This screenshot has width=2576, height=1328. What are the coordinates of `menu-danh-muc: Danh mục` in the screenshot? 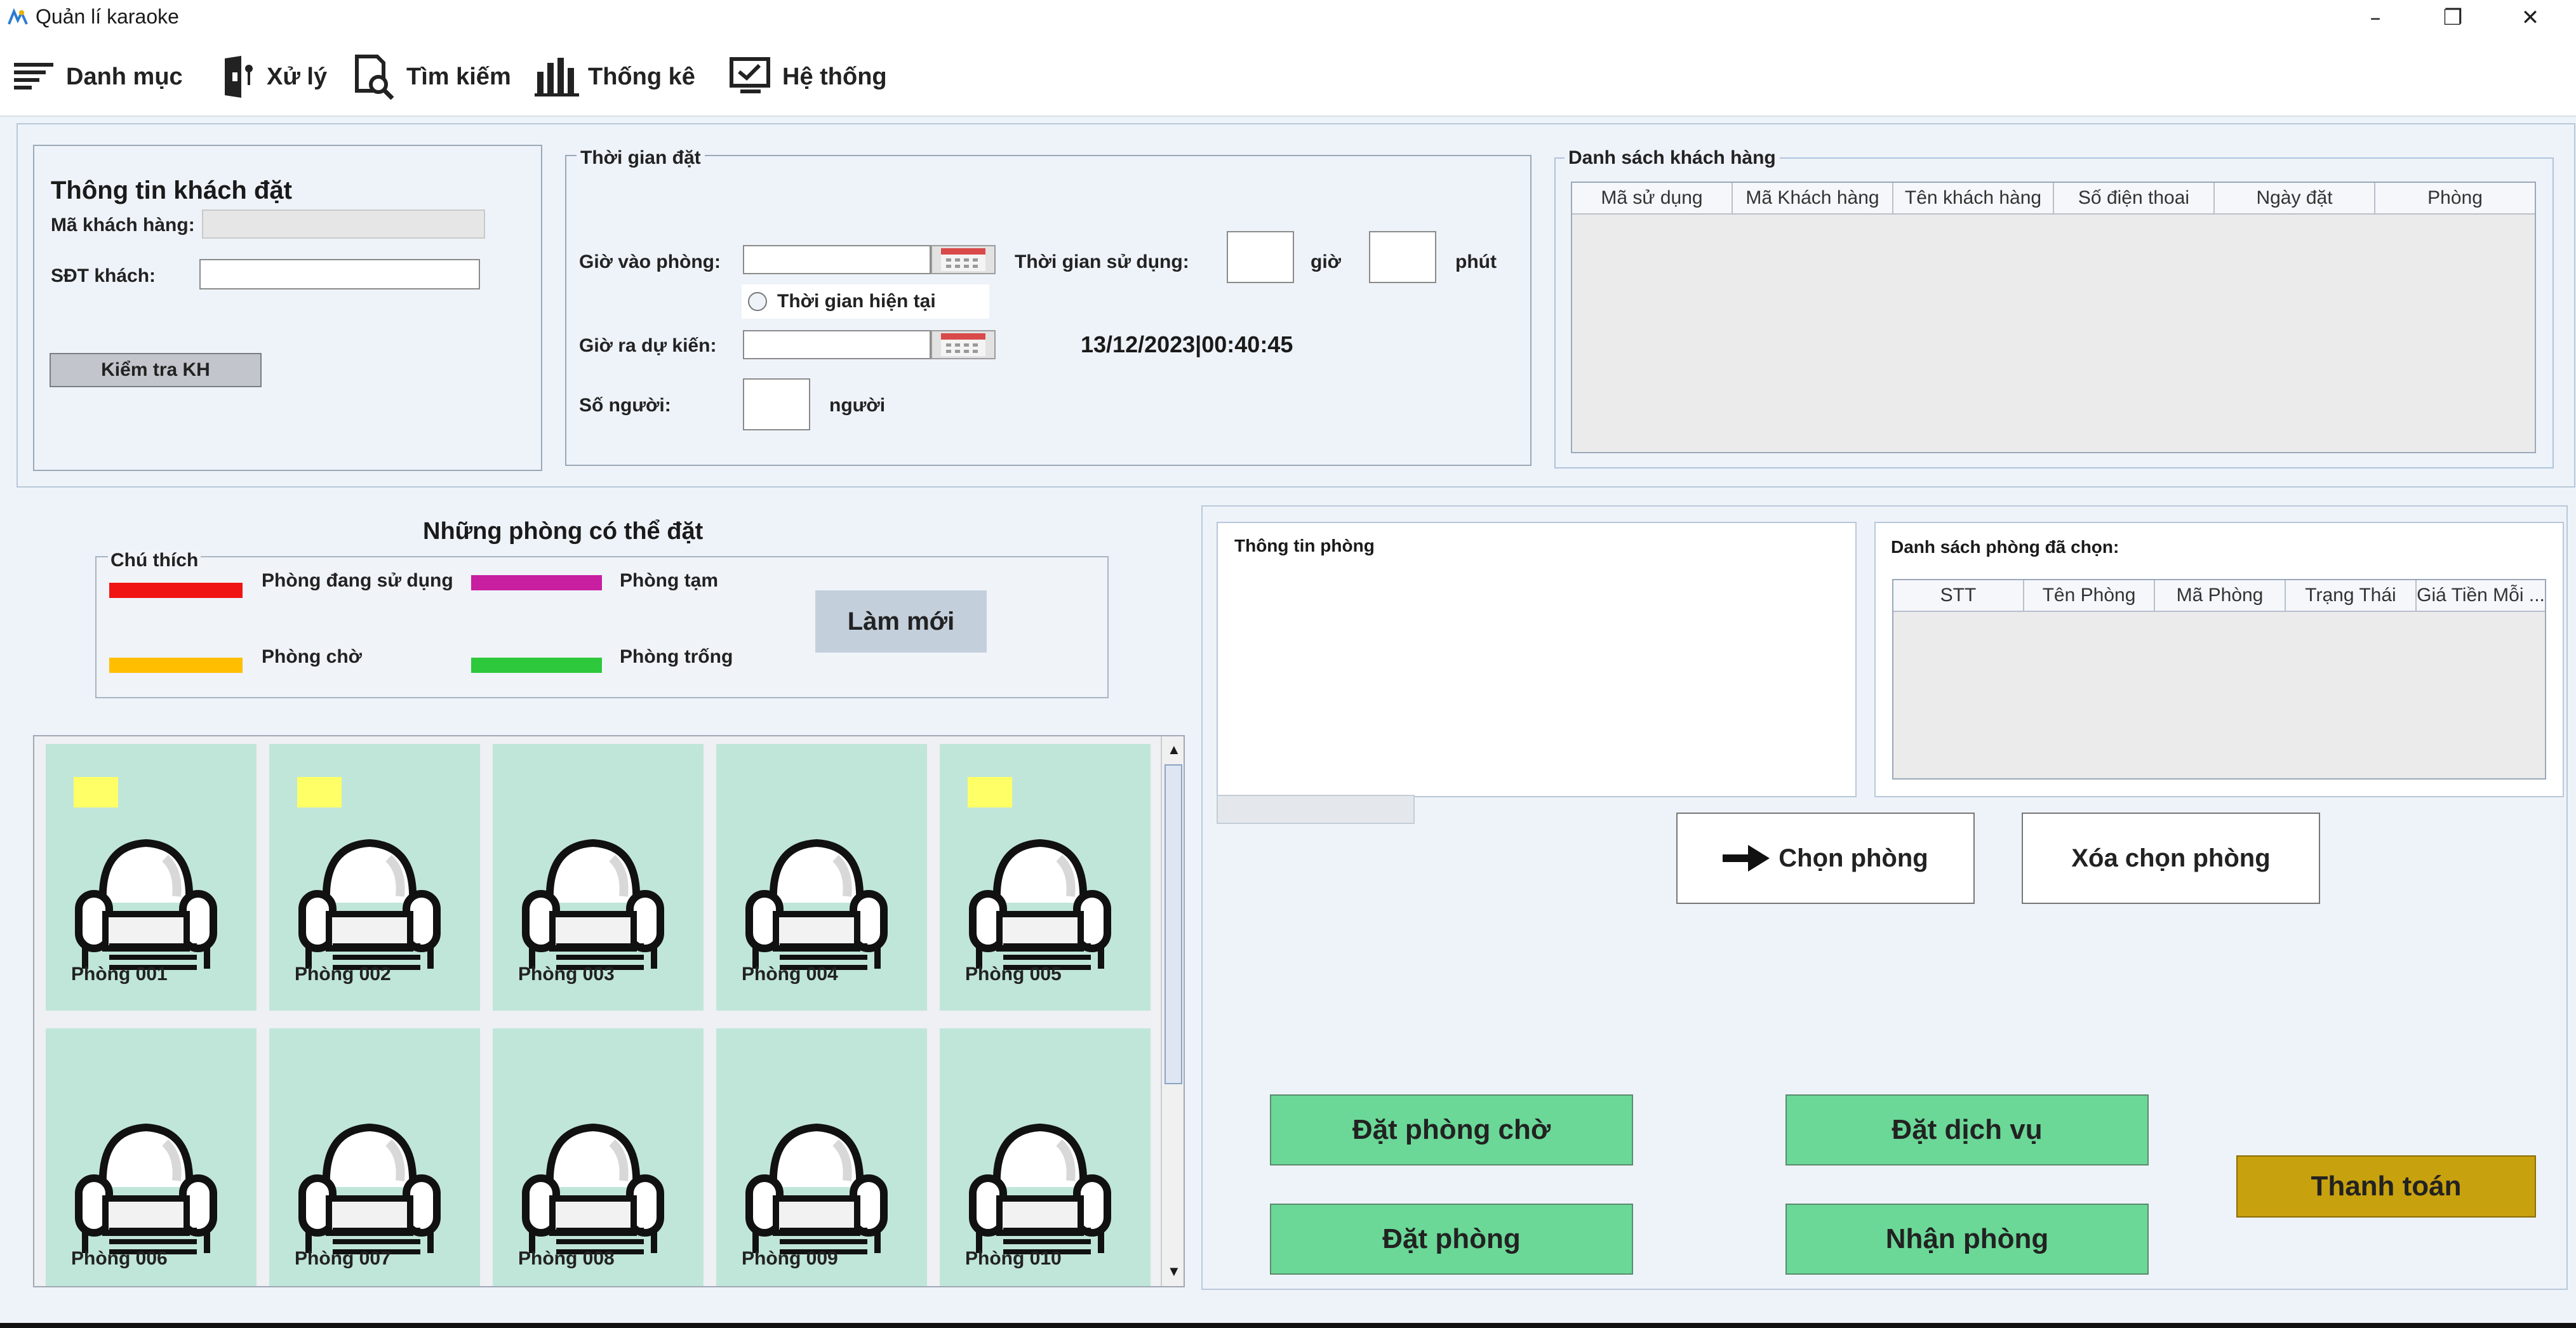 It's located at (98, 77).